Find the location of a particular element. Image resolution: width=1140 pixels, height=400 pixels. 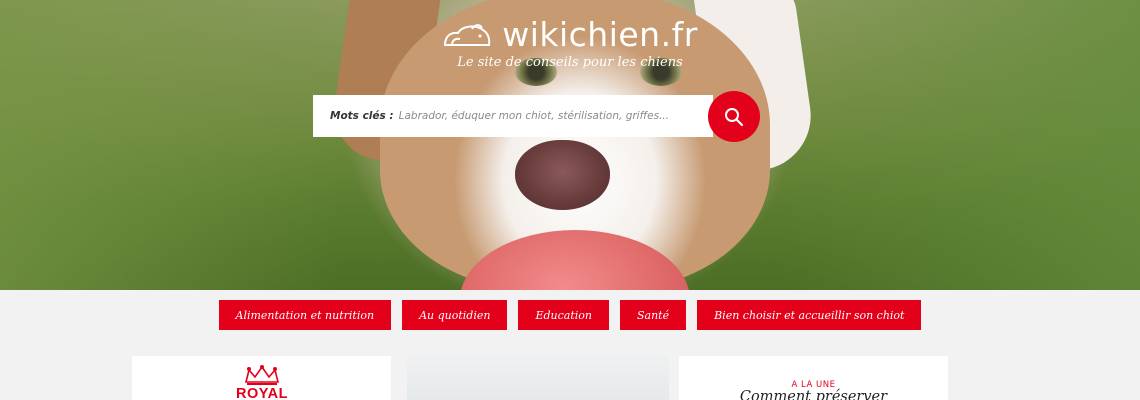

logo-text: wikichien.fr is located at coordinates (600, 34).